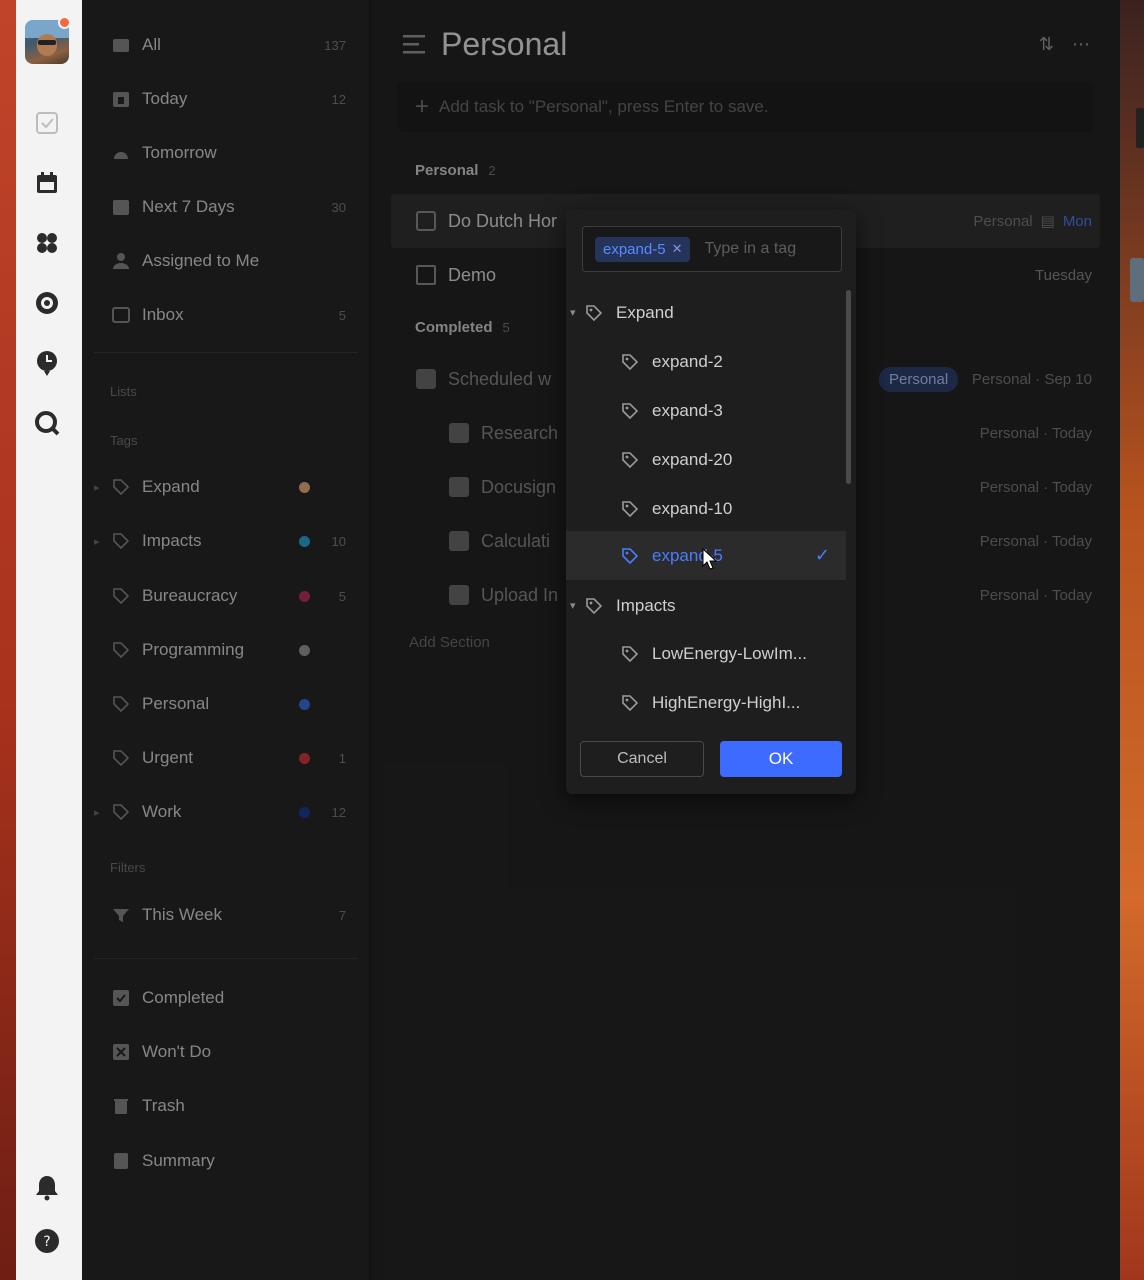 The image size is (1144, 1280). Describe the element at coordinates (49, 640) in the screenshot. I see `app-icon-rail: ?` at that location.